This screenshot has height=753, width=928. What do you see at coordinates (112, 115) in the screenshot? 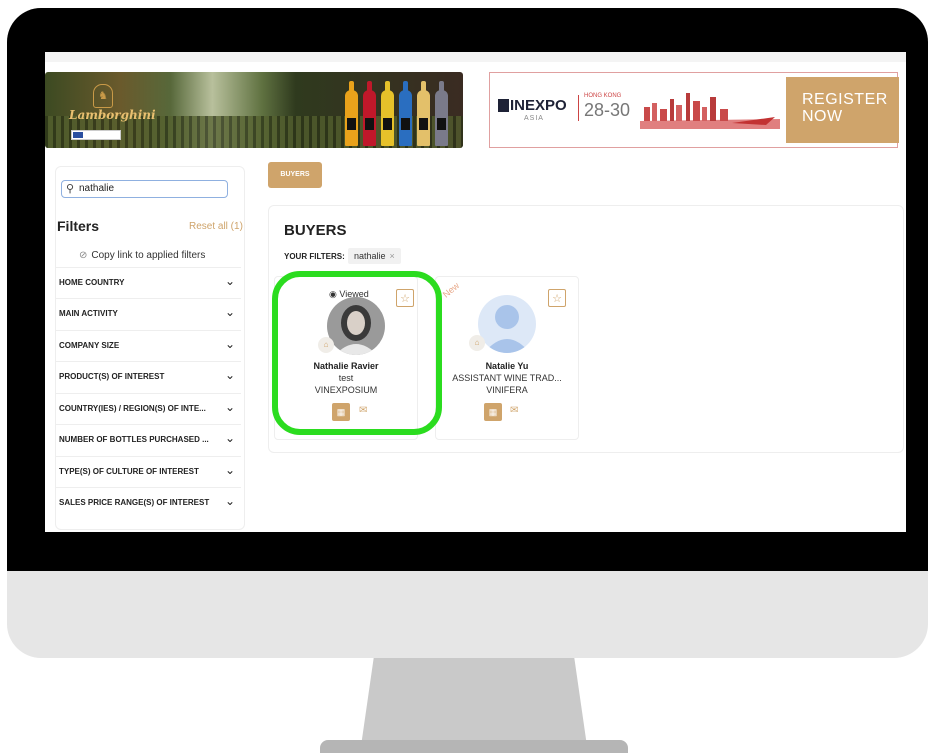
I see `banner-logo-text: Lamborghini` at bounding box center [112, 115].